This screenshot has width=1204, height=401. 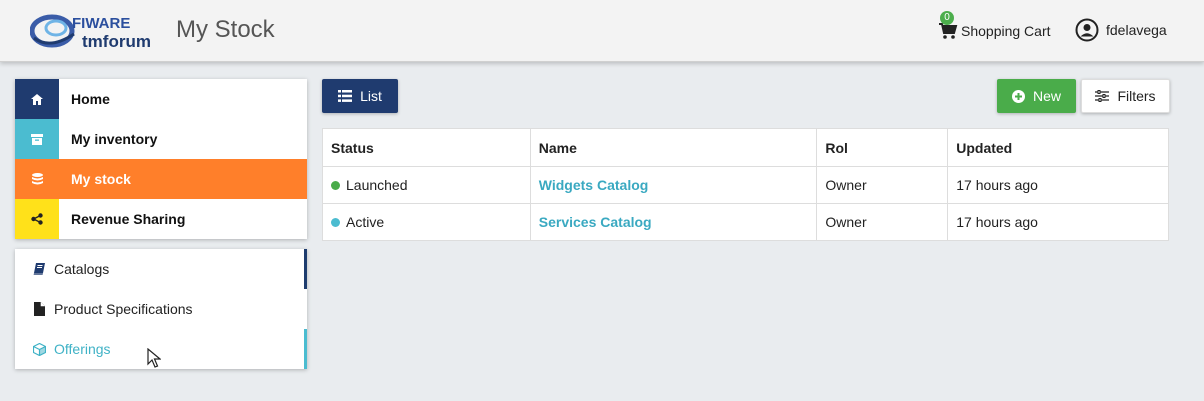 I want to click on user-menu: fdelavega, so click(x=1121, y=30).